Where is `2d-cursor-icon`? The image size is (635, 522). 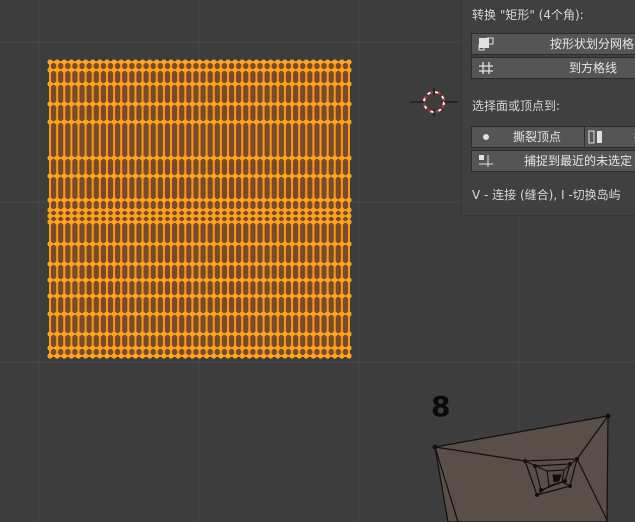
2d-cursor-icon is located at coordinates (434, 102).